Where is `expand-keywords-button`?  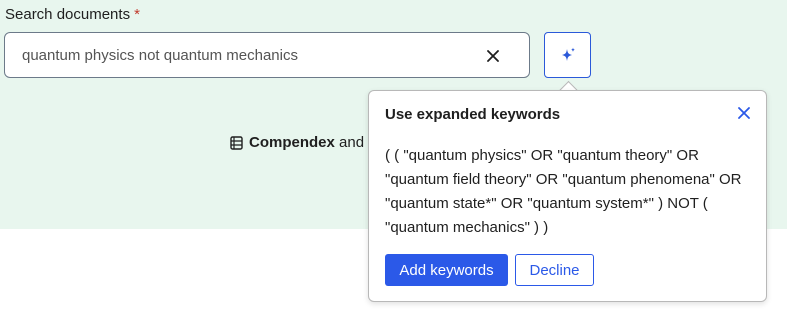
expand-keywords-button is located at coordinates (567, 55).